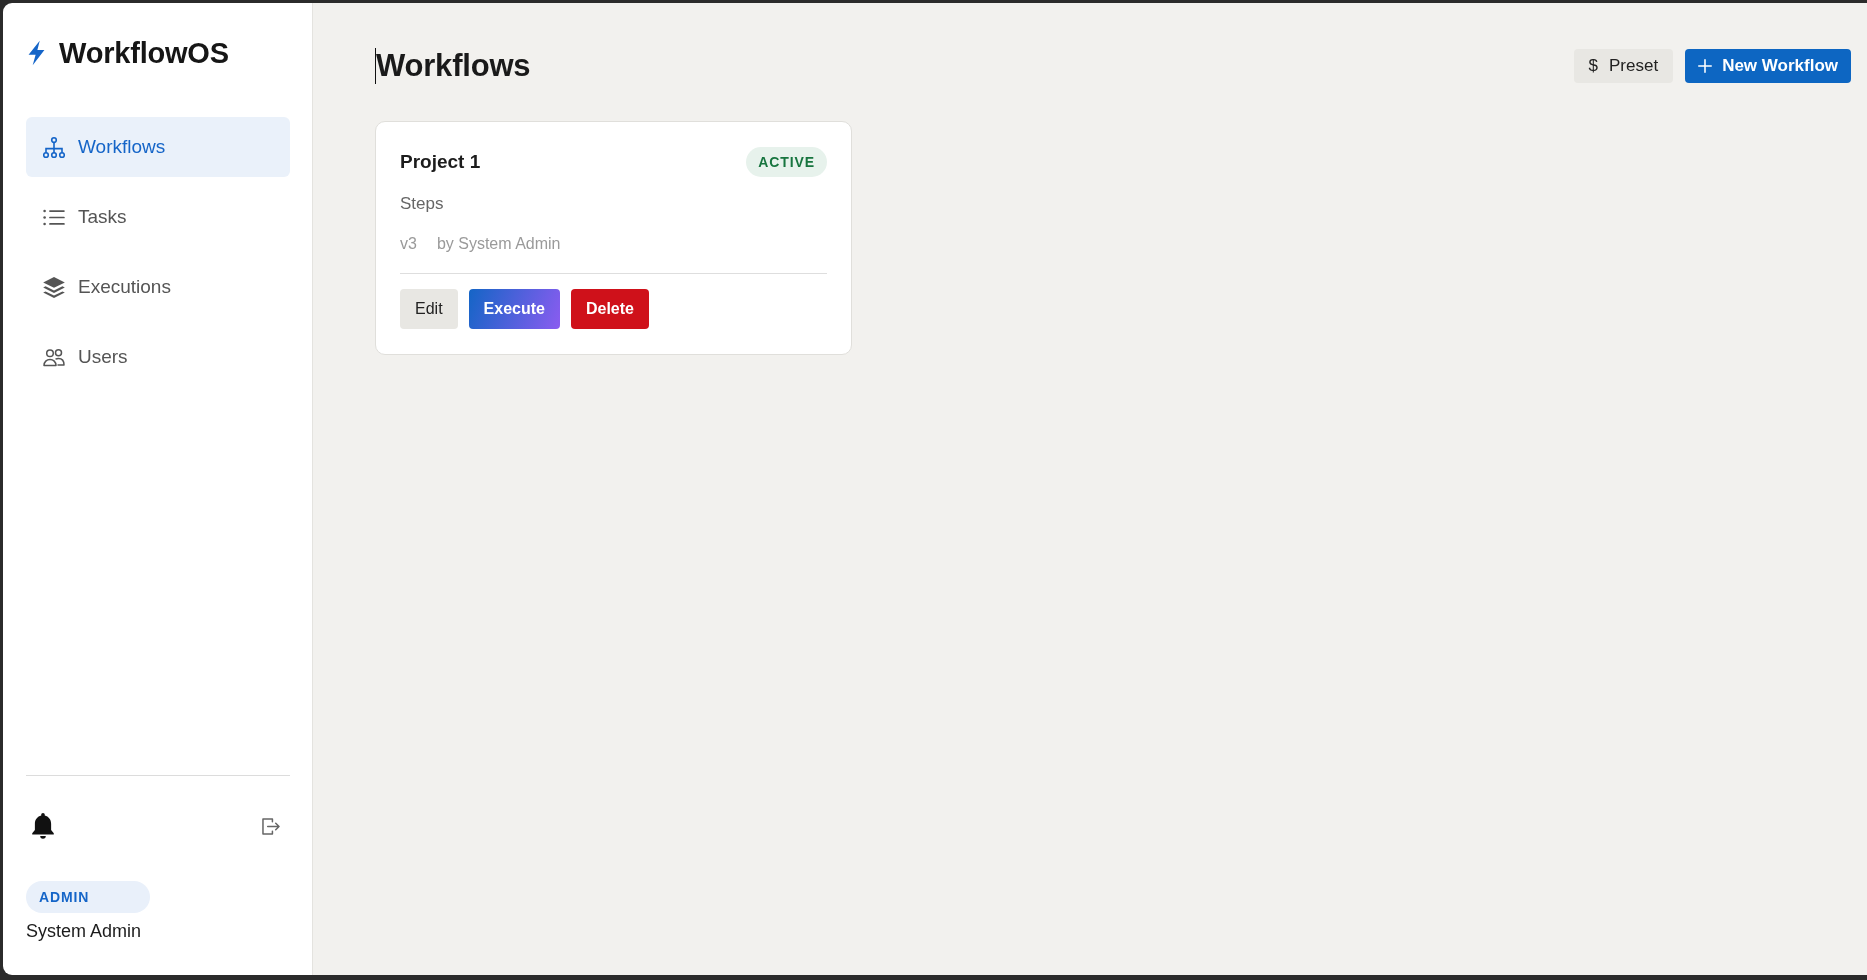  What do you see at coordinates (36, 53) in the screenshot?
I see `lightning-bolt-icon` at bounding box center [36, 53].